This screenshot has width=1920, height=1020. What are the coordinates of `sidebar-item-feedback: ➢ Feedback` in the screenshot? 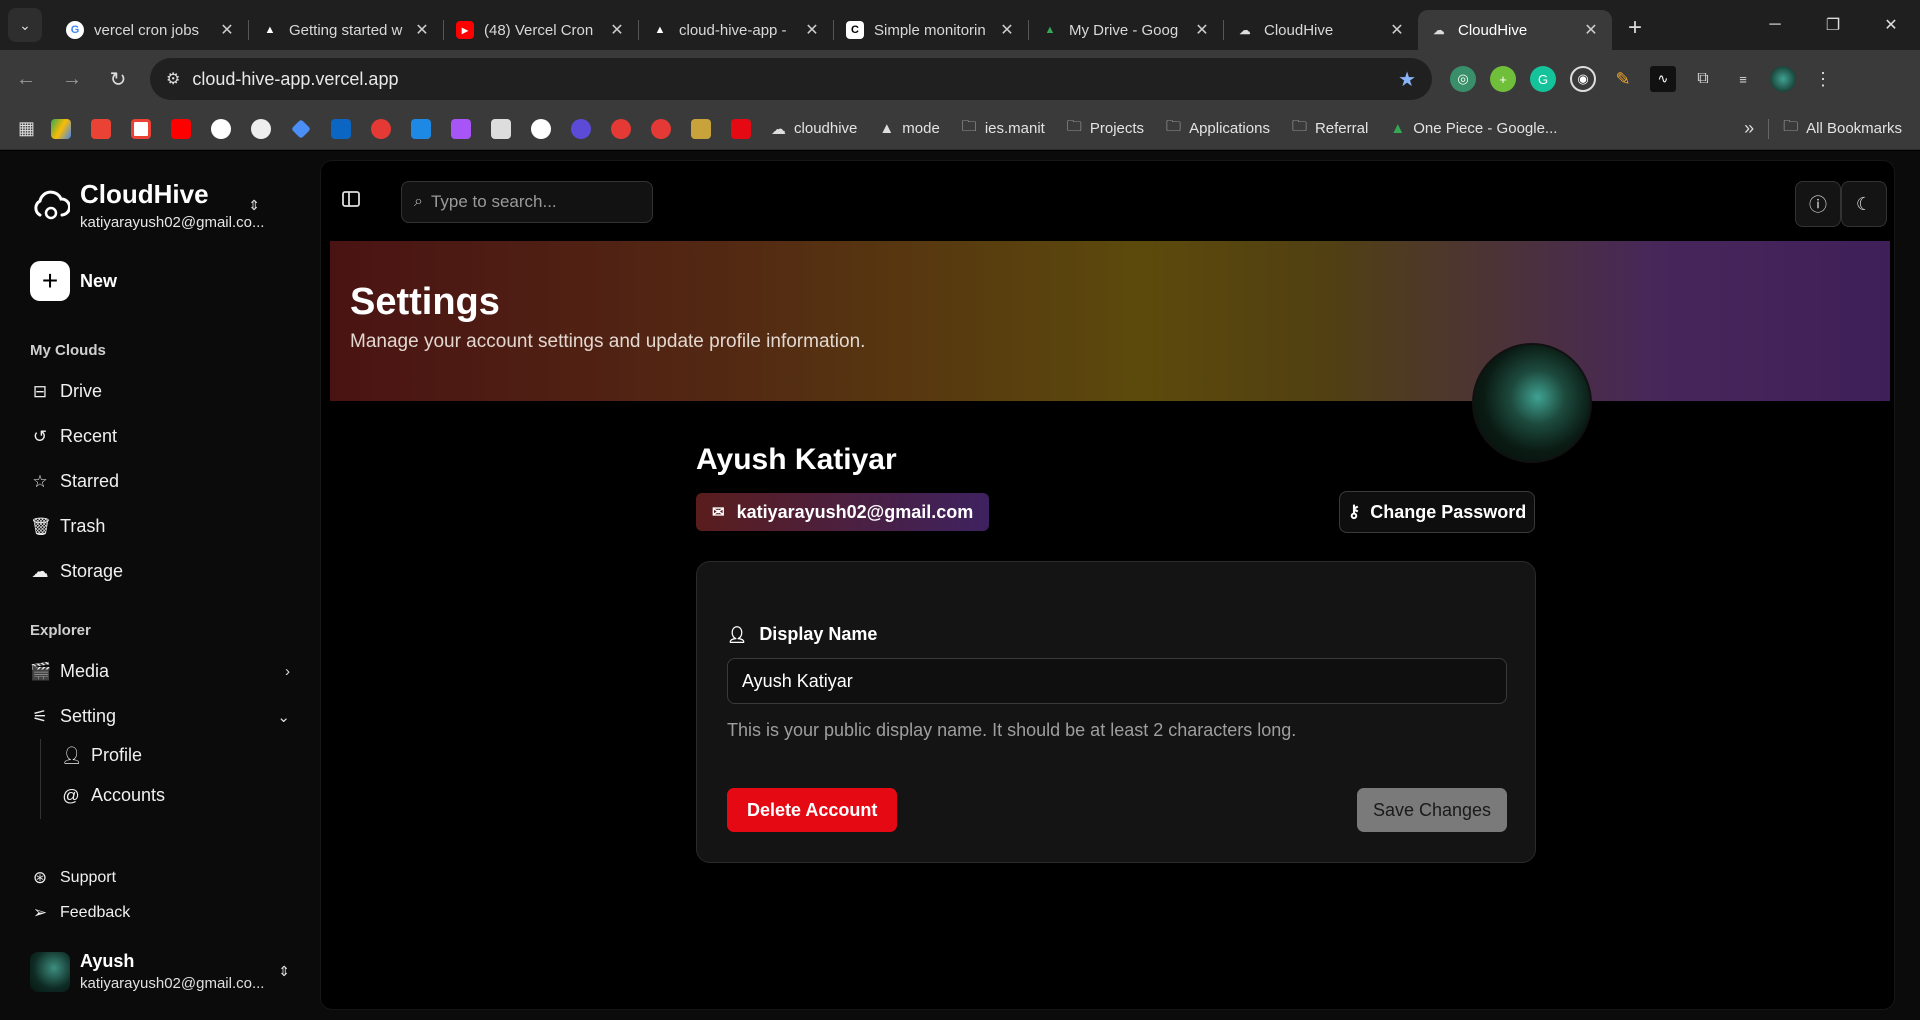 It's located at (160, 913).